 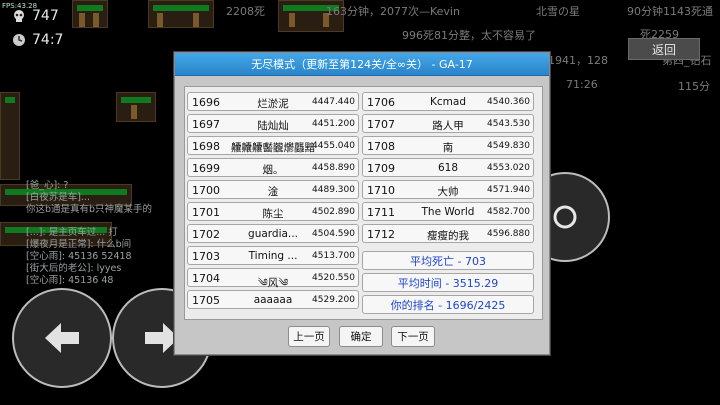 I want to click on chat-line: [爸_心]: ?, so click(x=47, y=185).